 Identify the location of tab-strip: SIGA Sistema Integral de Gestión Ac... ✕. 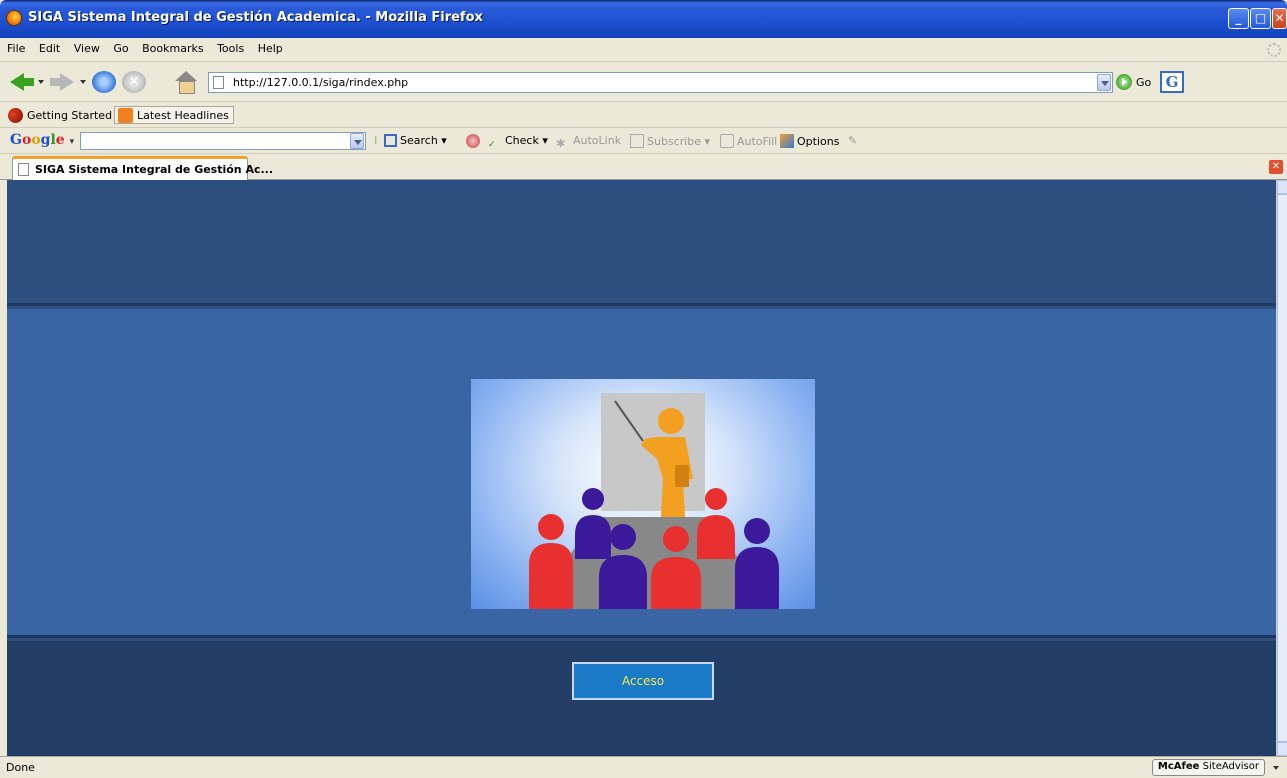
(643, 167).